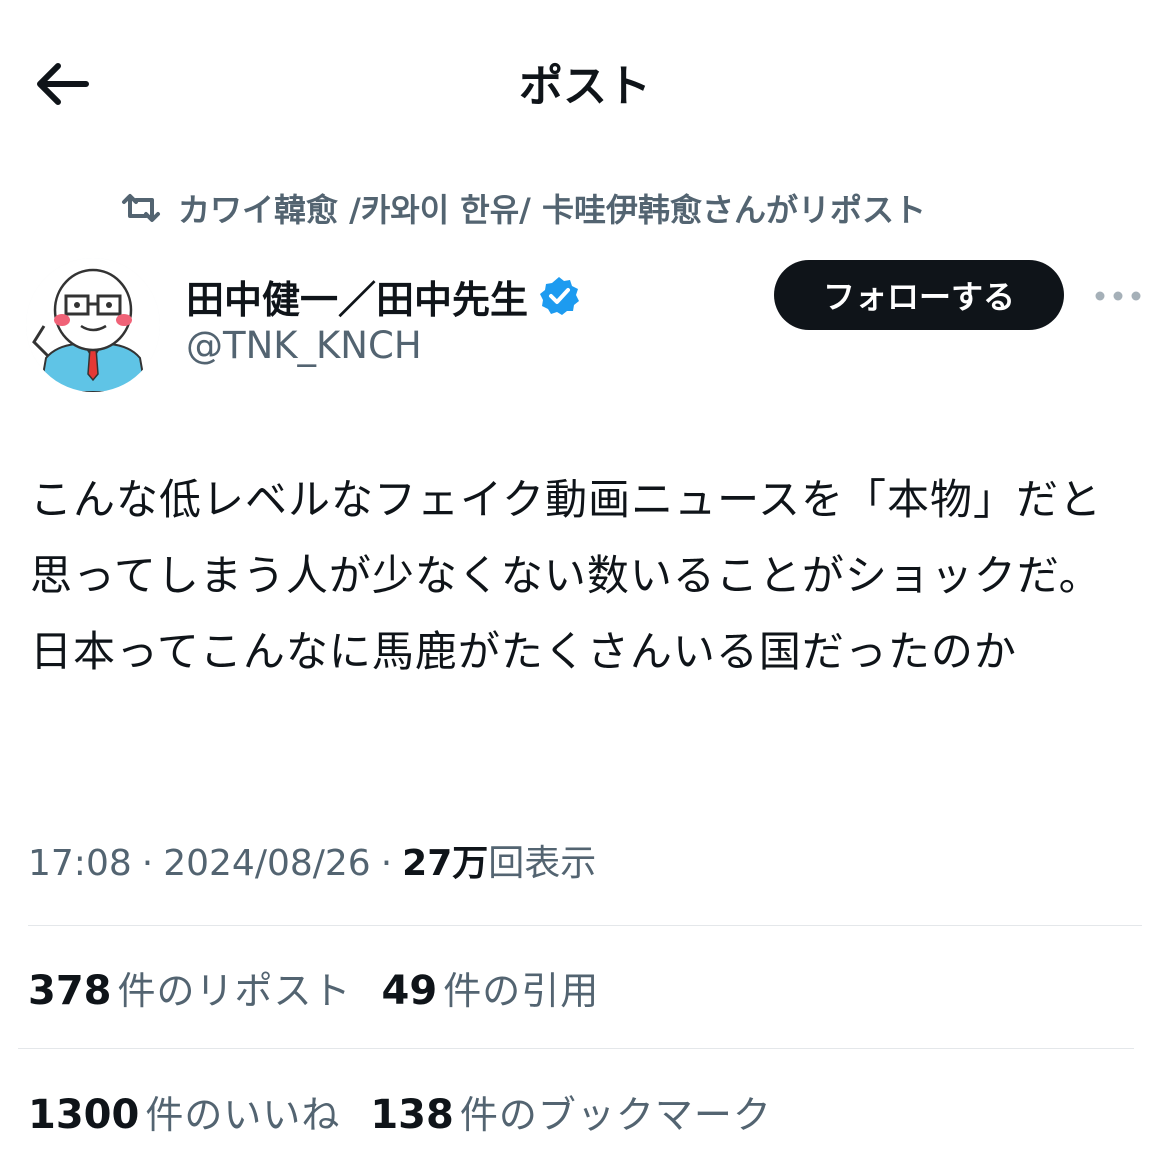 Image resolution: width=1170 pixels, height=1149 pixels. I want to click on bookmarks-stat: 138 件のブックマーク, so click(571, 1111).